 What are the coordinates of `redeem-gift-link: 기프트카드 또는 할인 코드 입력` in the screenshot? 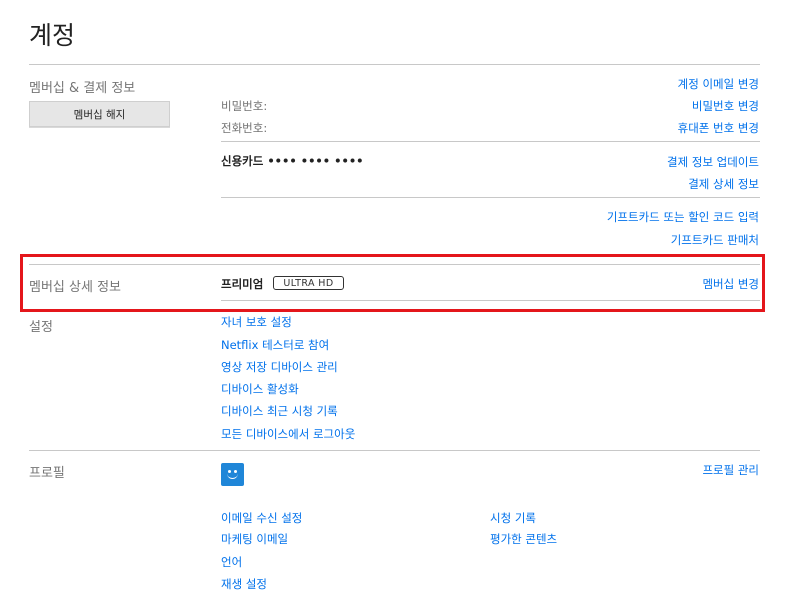 It's located at (683, 217).